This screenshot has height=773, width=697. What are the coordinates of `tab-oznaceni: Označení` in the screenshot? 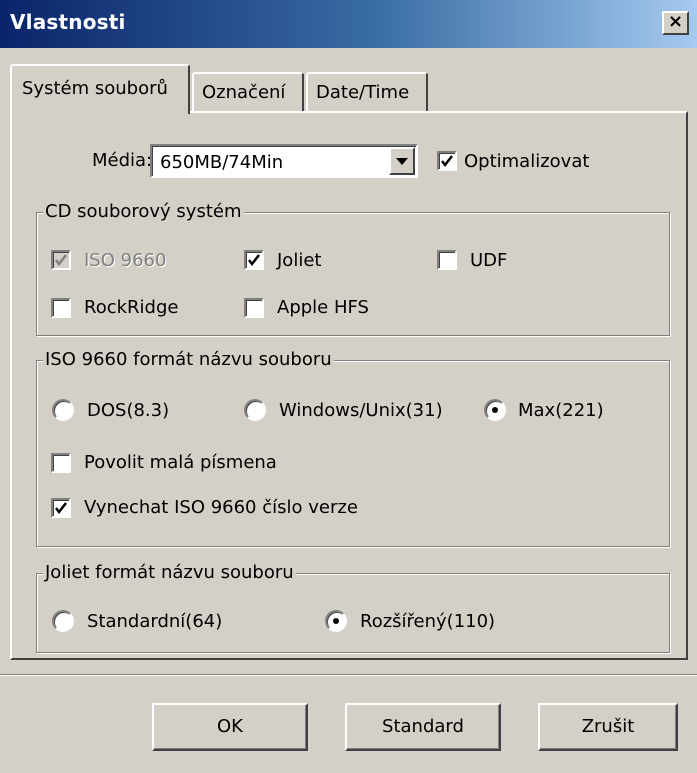 It's located at (248, 92).